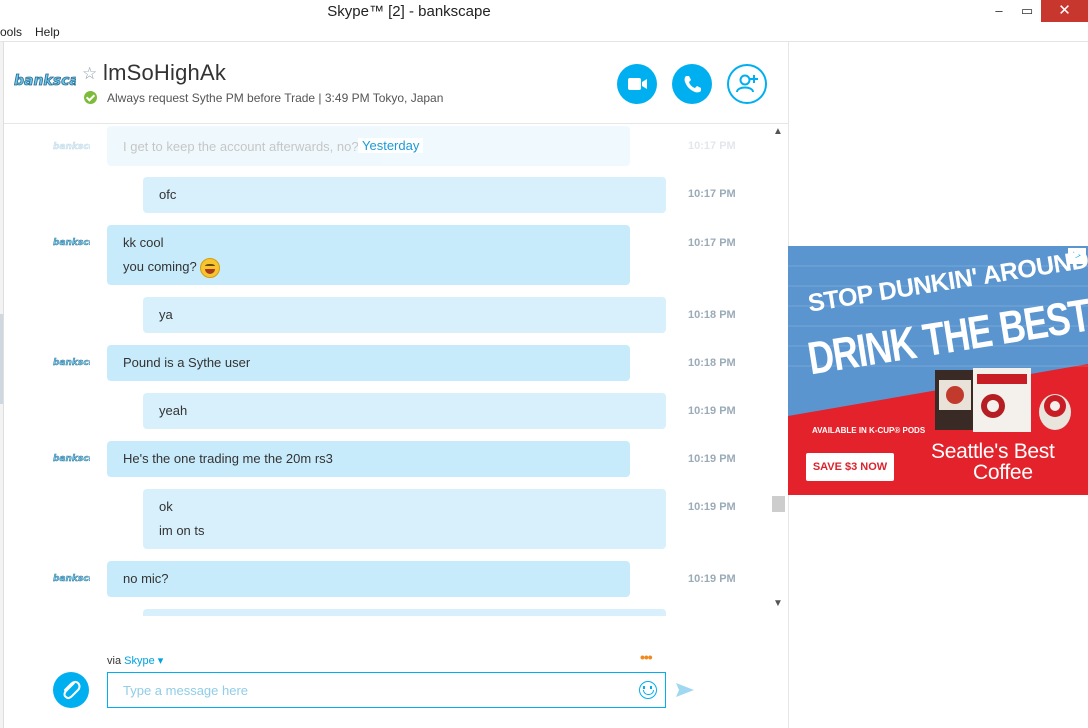 The width and height of the screenshot is (1088, 728). I want to click on conversation-scrollbar: ▲ ▼, so click(778, 370).